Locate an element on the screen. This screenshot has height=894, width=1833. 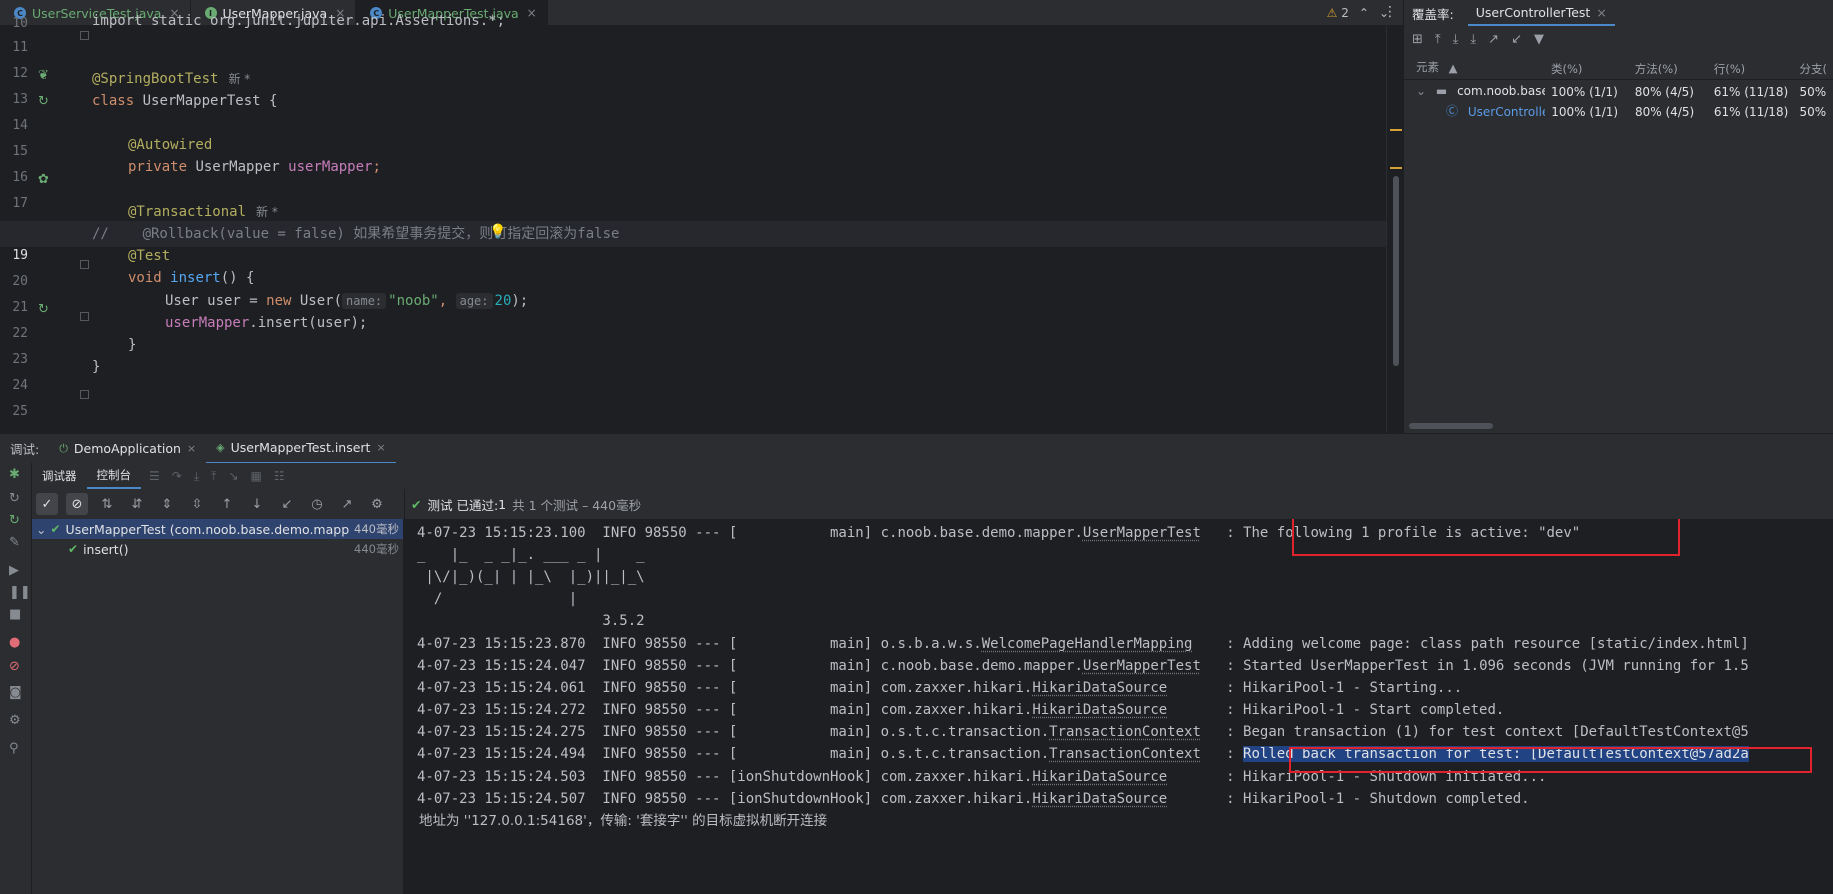
stop-icon: ■ is located at coordinates (15, 614).